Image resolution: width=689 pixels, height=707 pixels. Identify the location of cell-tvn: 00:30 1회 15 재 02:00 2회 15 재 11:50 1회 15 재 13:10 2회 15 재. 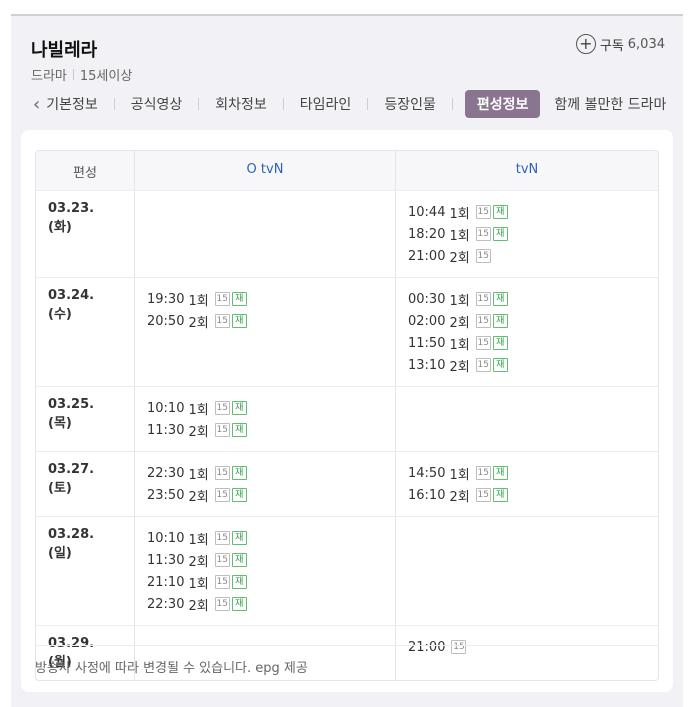
(527, 332).